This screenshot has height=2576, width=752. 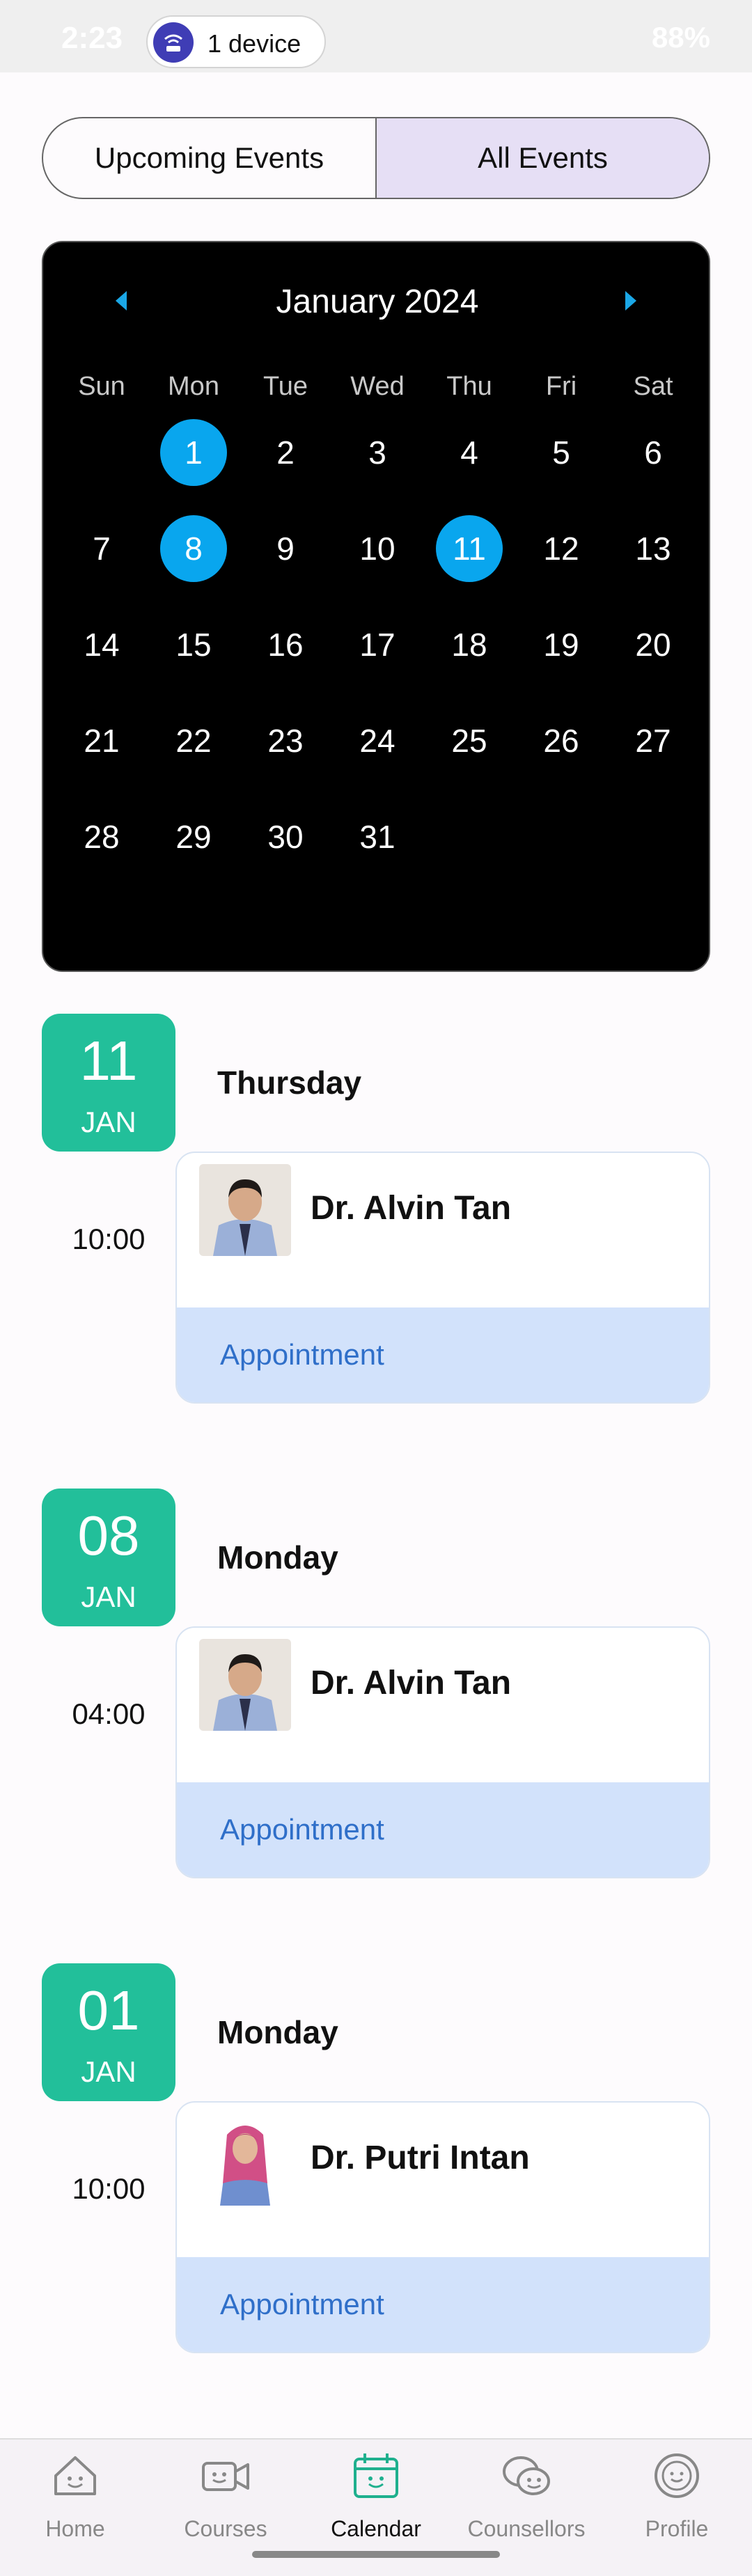 I want to click on weekday-label: Tue, so click(x=285, y=386).